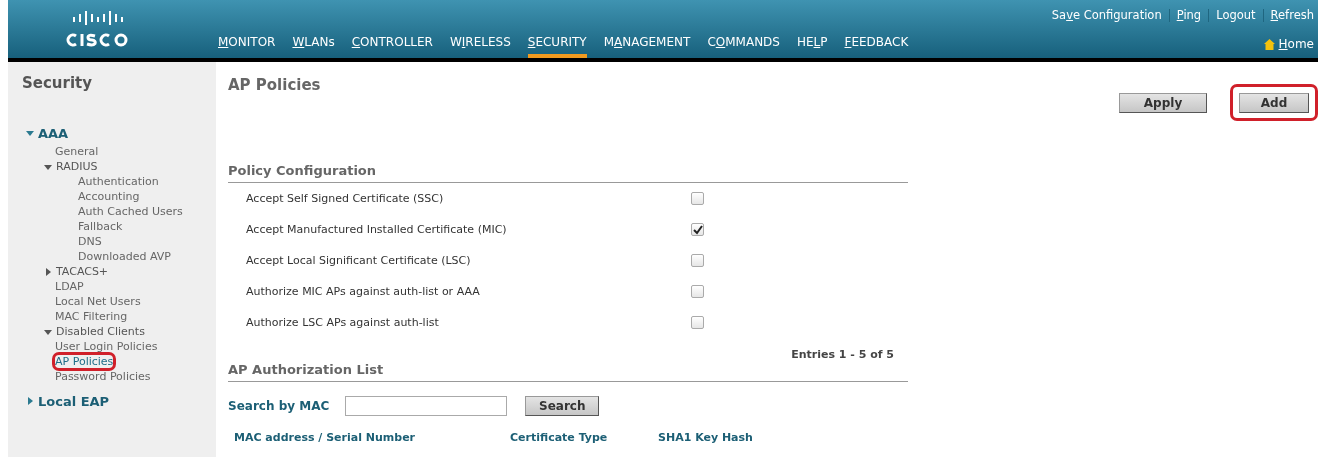  Describe the element at coordinates (1163, 103) in the screenshot. I see `action-button: Apply` at that location.